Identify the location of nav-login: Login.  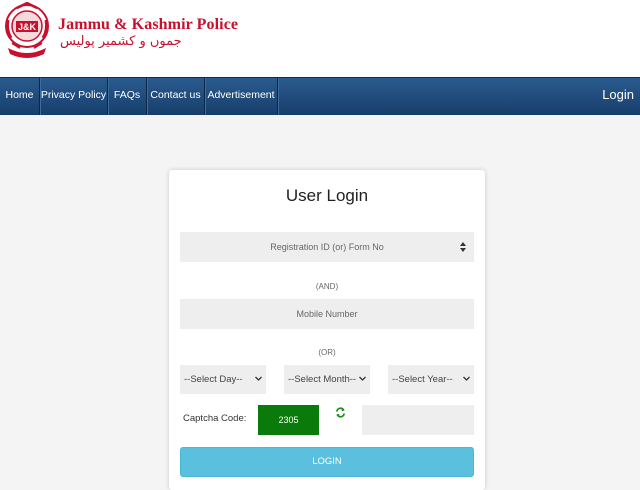
(618, 96).